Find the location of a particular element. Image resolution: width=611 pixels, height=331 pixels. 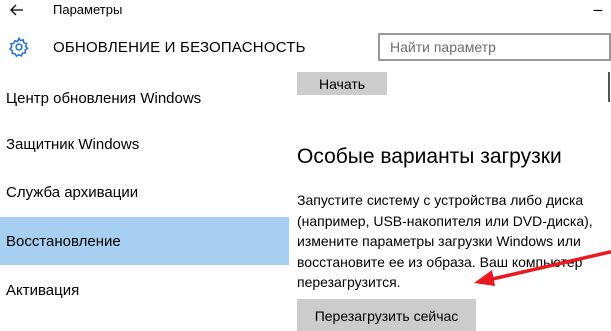

sidebar-item-activation: Активация is located at coordinates (144, 290).